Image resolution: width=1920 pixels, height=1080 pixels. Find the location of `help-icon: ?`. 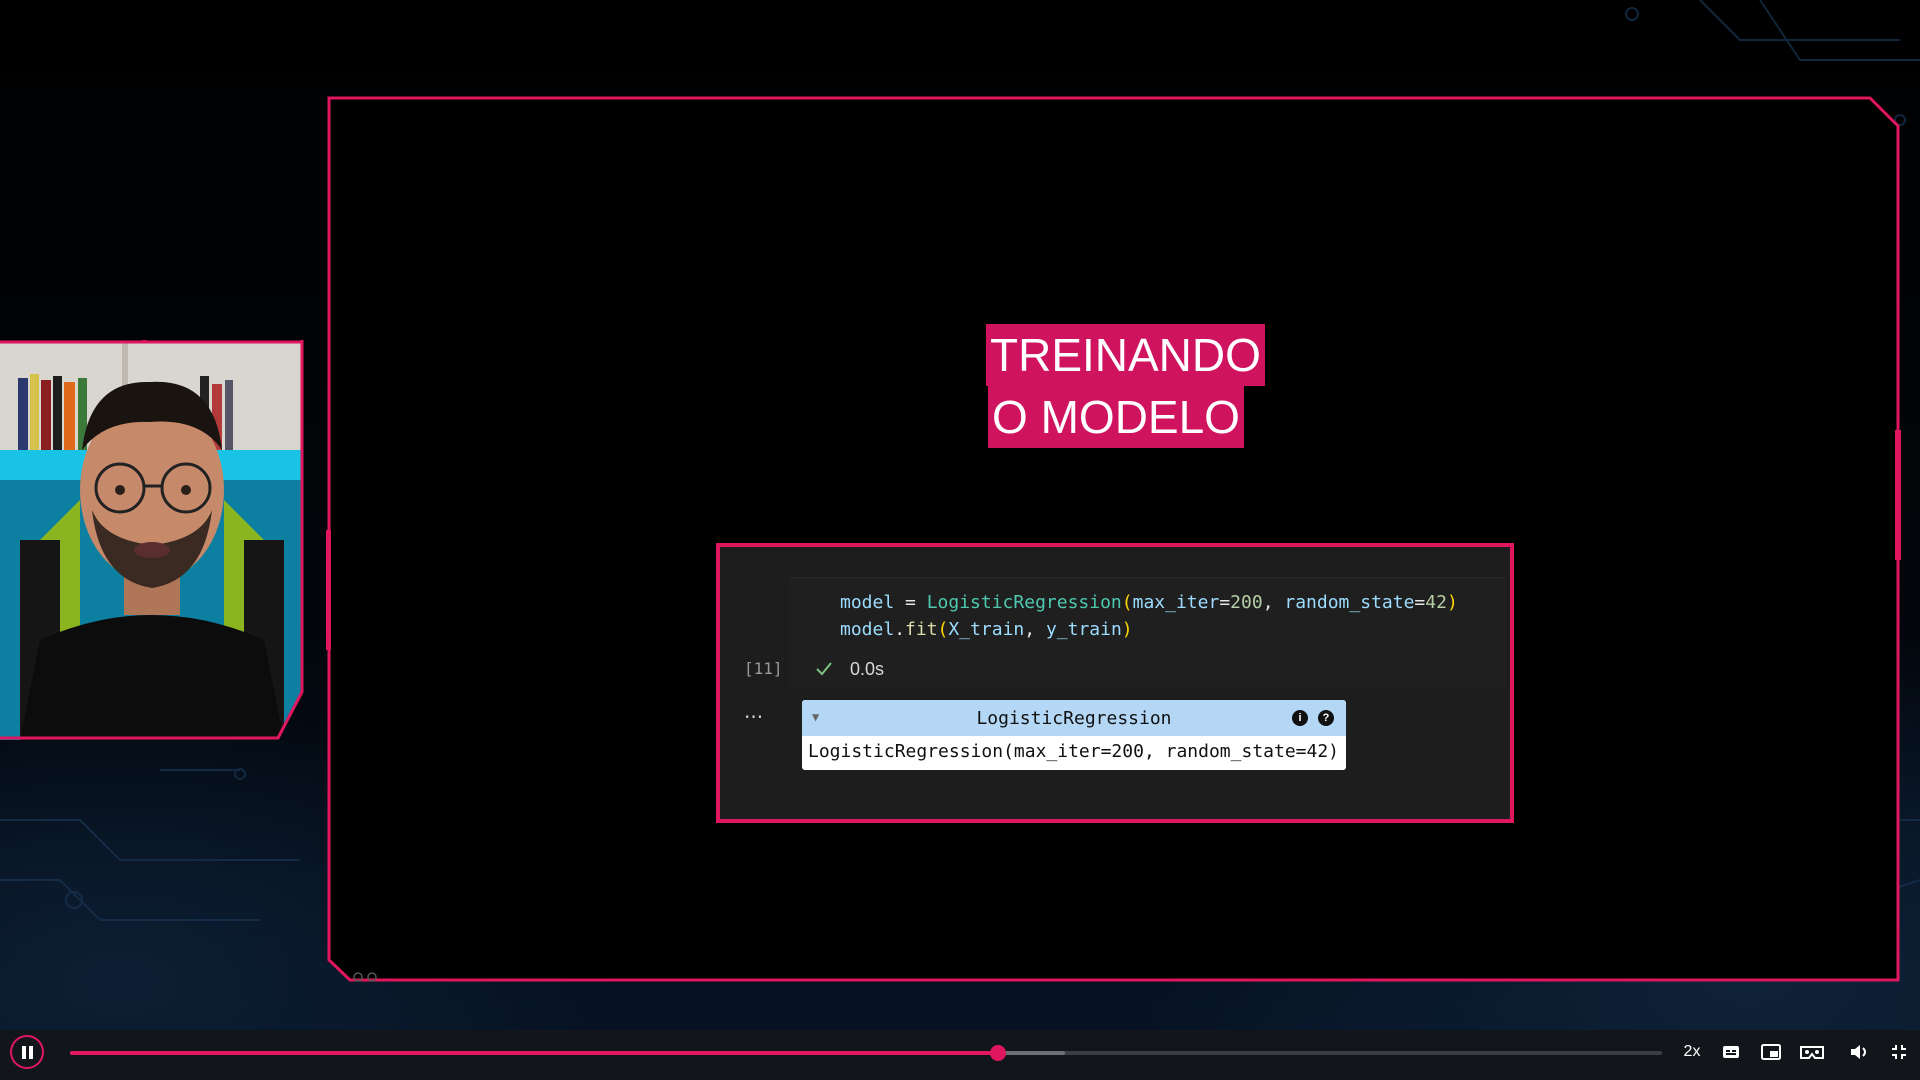

help-icon: ? is located at coordinates (1326, 718).